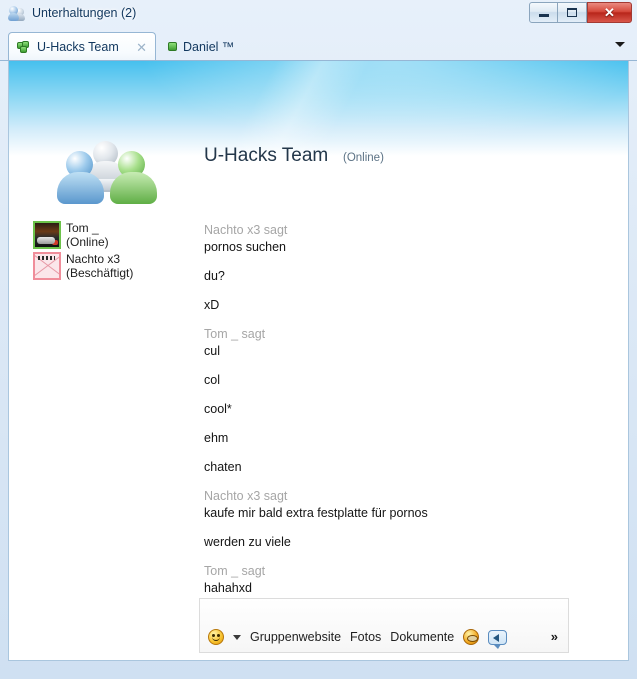 The image size is (637, 679). What do you see at coordinates (318, 666) in the screenshot?
I see `status-bar` at bounding box center [318, 666].